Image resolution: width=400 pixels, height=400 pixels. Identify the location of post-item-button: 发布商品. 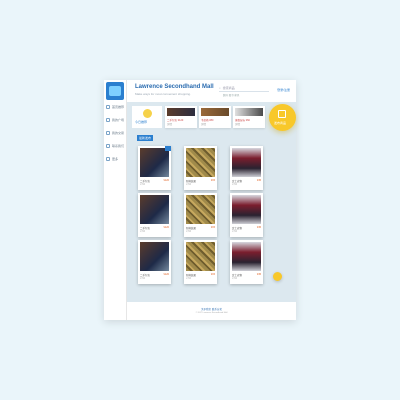
(282, 117).